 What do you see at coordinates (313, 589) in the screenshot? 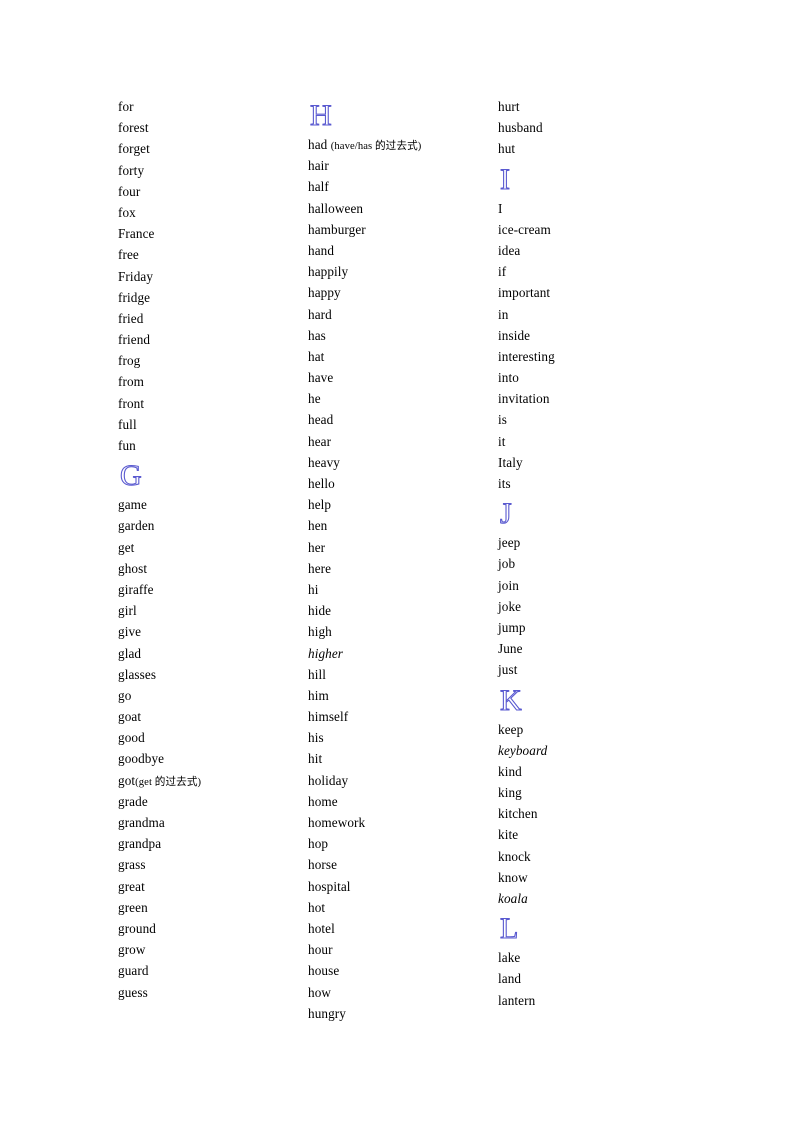
I see `word-text: hi` at bounding box center [313, 589].